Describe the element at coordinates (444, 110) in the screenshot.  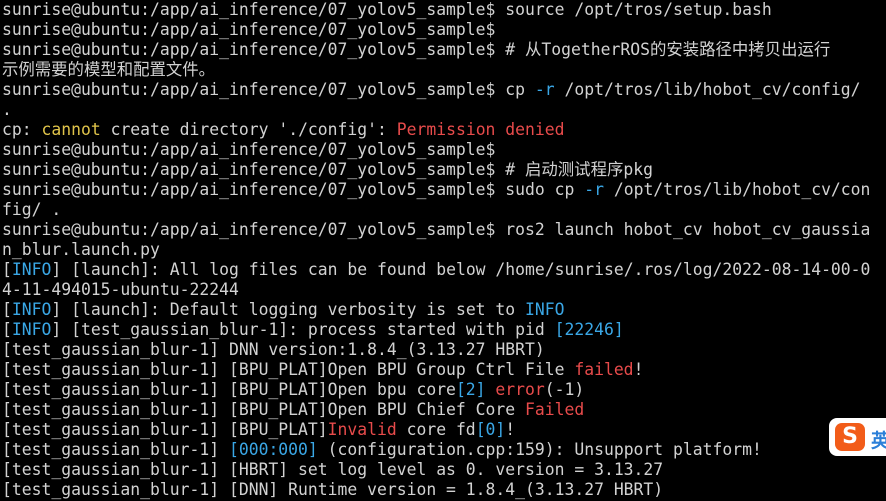
I see `terminal-line: .` at that location.